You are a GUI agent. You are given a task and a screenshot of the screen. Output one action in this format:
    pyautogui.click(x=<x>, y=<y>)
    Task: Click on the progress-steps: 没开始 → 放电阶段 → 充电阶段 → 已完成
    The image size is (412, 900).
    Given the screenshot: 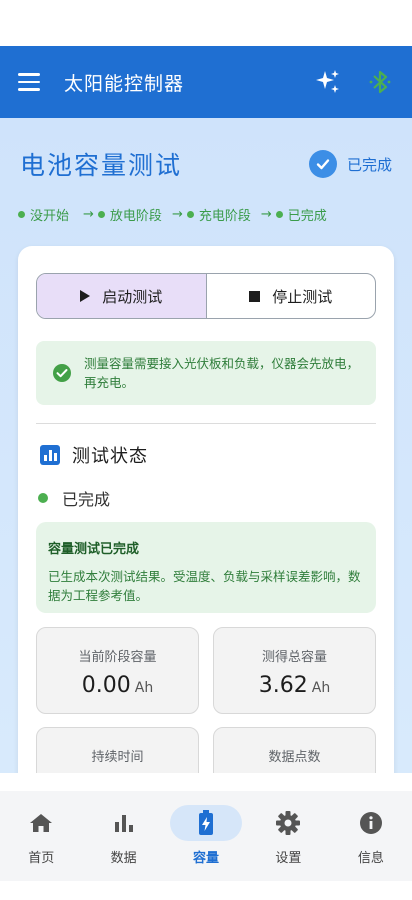 What is the action you would take?
    pyautogui.click(x=172, y=214)
    